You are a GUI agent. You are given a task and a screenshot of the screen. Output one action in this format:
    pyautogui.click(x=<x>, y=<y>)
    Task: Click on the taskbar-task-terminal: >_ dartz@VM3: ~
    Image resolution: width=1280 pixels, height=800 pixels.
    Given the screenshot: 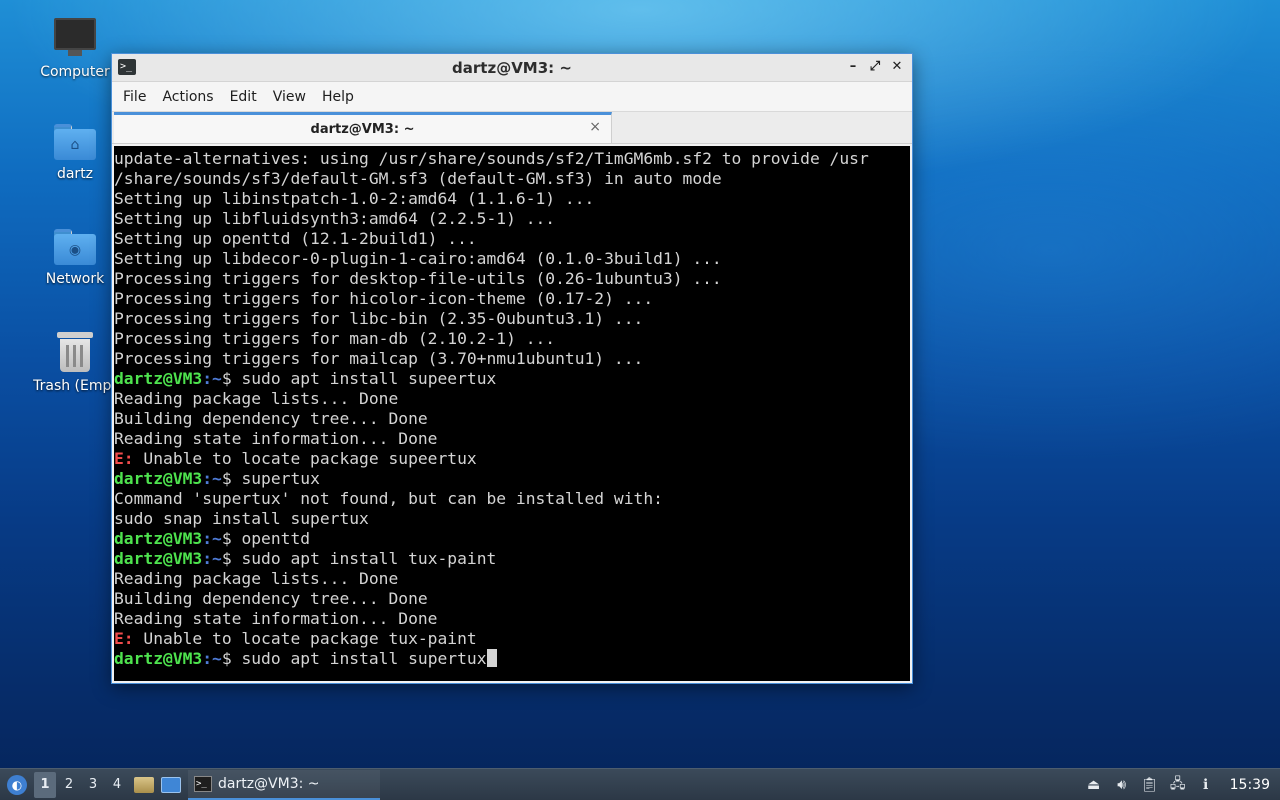 What is the action you would take?
    pyautogui.click(x=284, y=784)
    